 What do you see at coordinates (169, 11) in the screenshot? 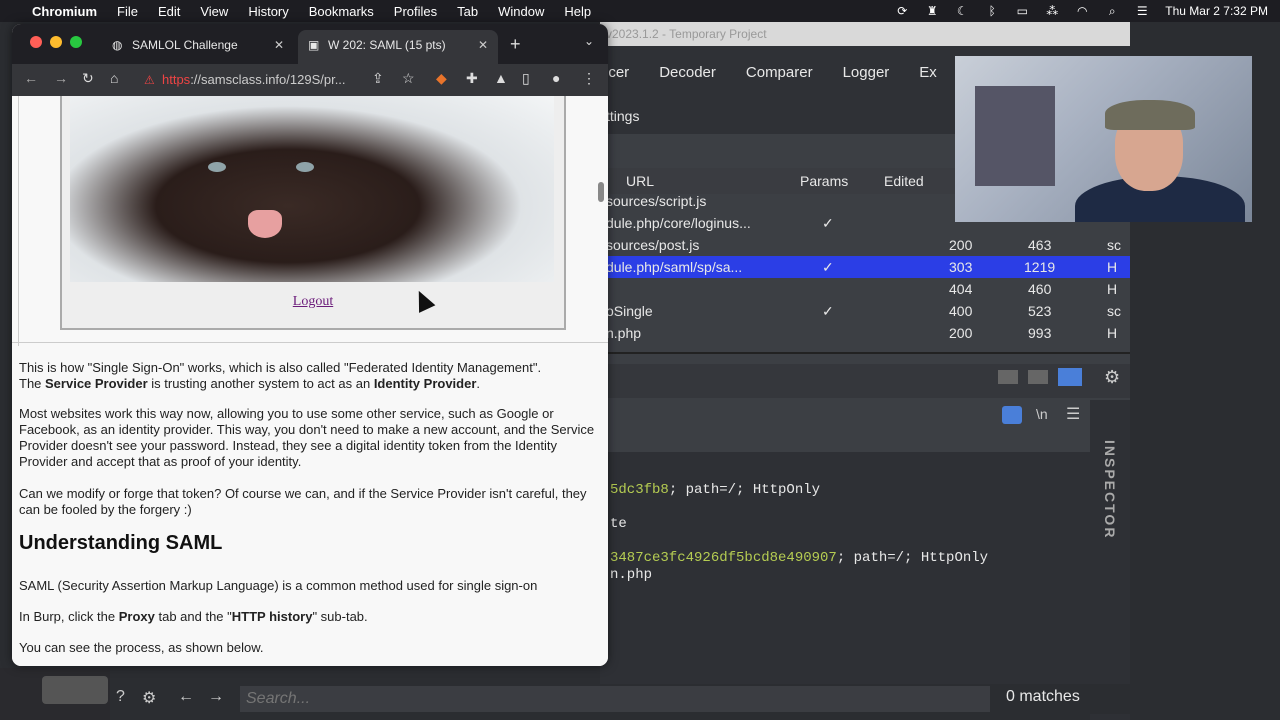
I see `menu-edit: Edit` at bounding box center [169, 11].